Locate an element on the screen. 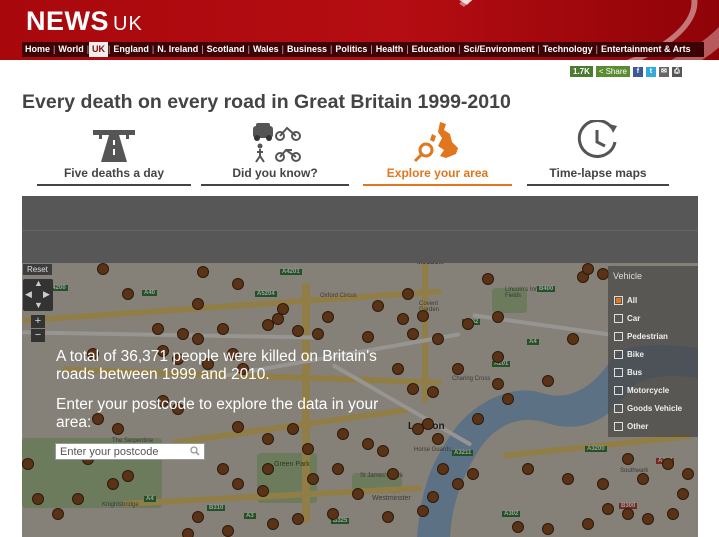 This screenshot has width=719, height=537. nav-item-politics: Politics is located at coordinates (351, 49).